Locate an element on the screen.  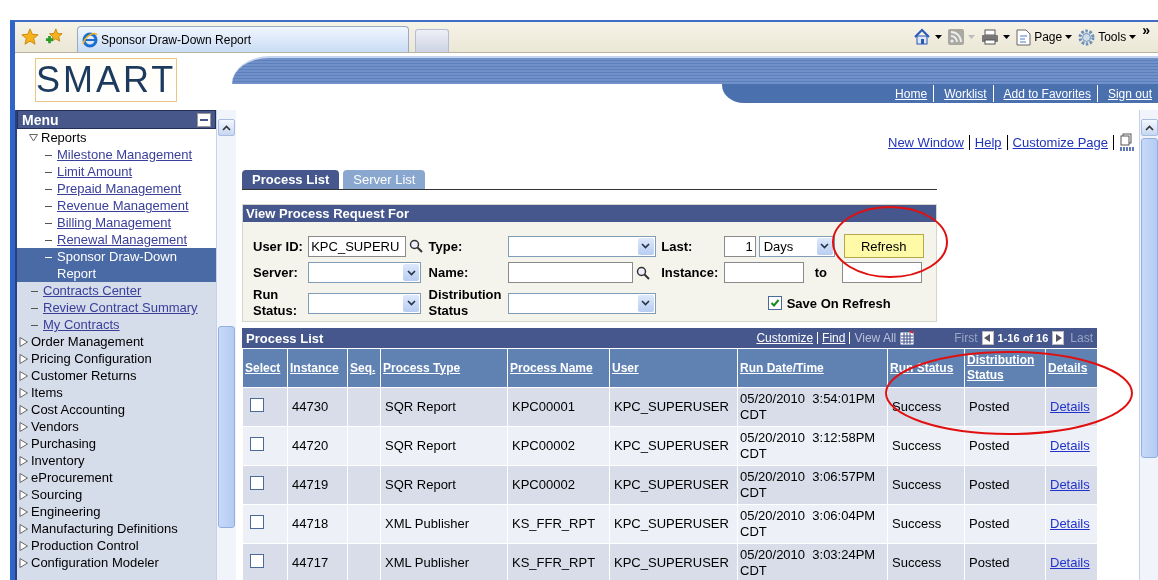
menu-link: My Contracts is located at coordinates (81, 324).